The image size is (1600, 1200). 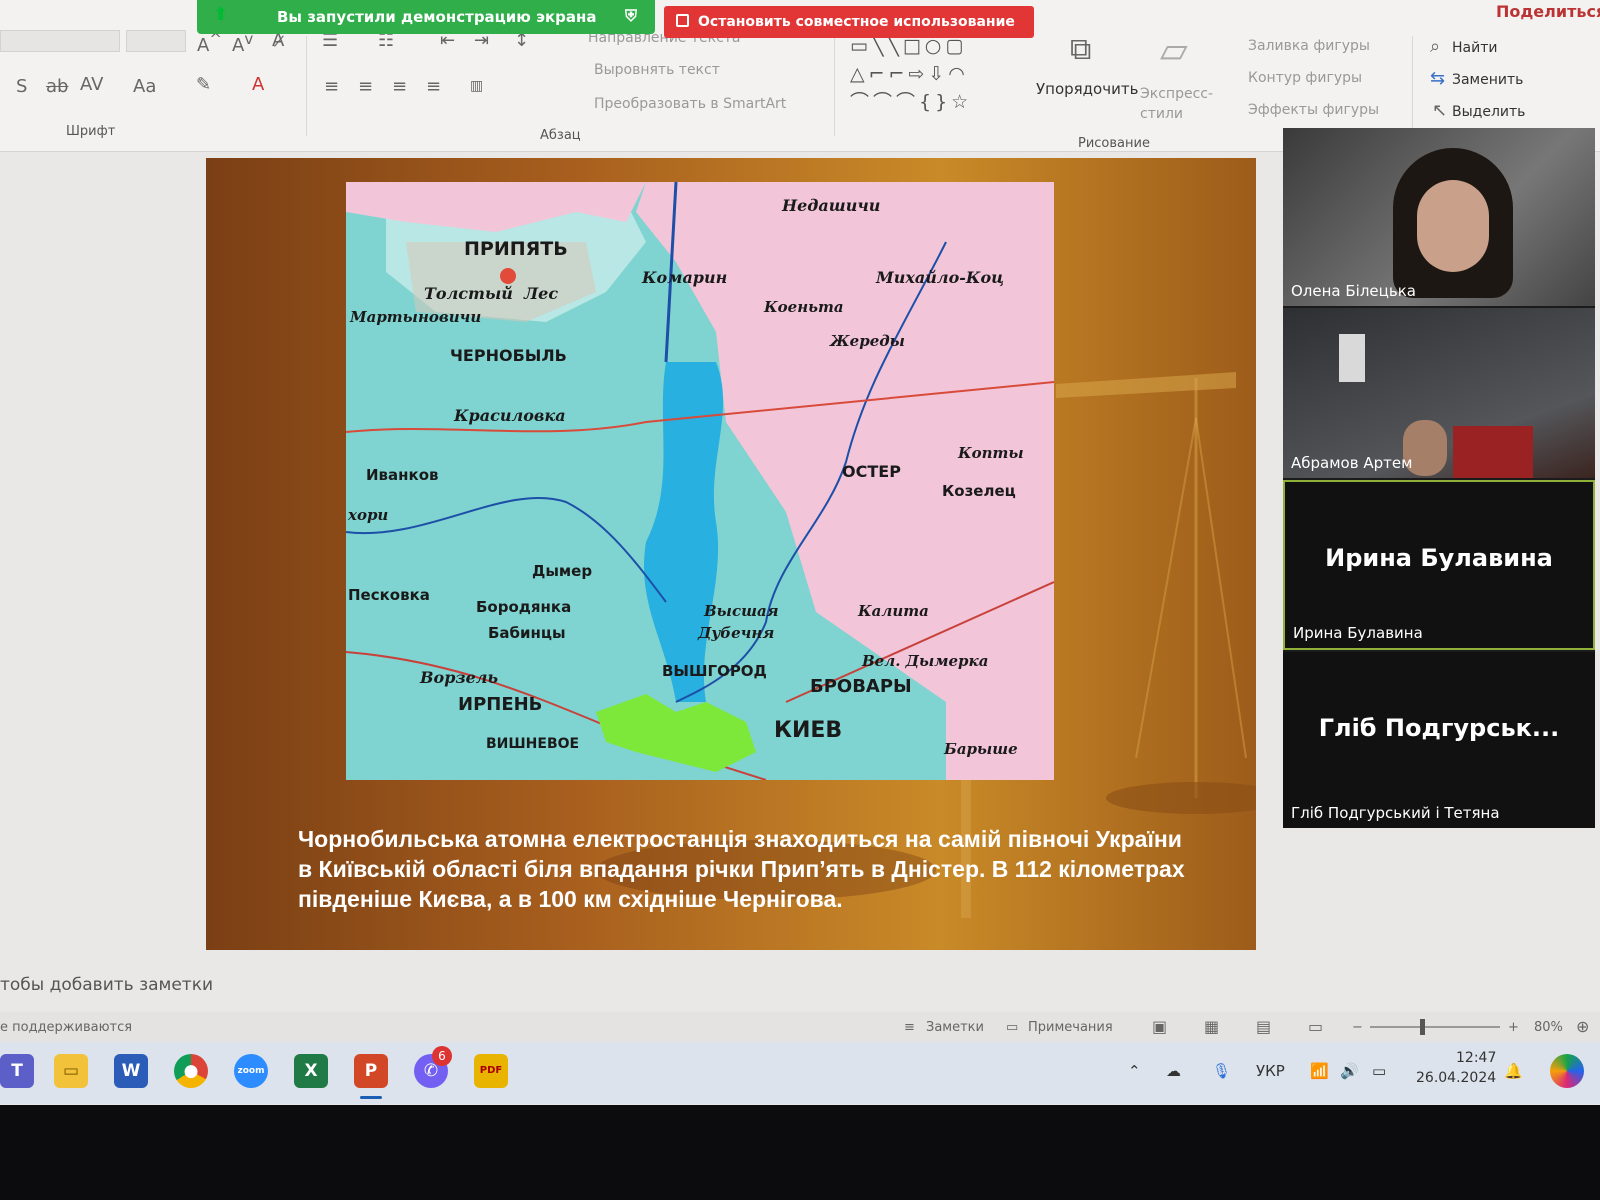 What do you see at coordinates (1173, 1071) in the screenshot?
I see `onedrive-icon: ☁` at bounding box center [1173, 1071].